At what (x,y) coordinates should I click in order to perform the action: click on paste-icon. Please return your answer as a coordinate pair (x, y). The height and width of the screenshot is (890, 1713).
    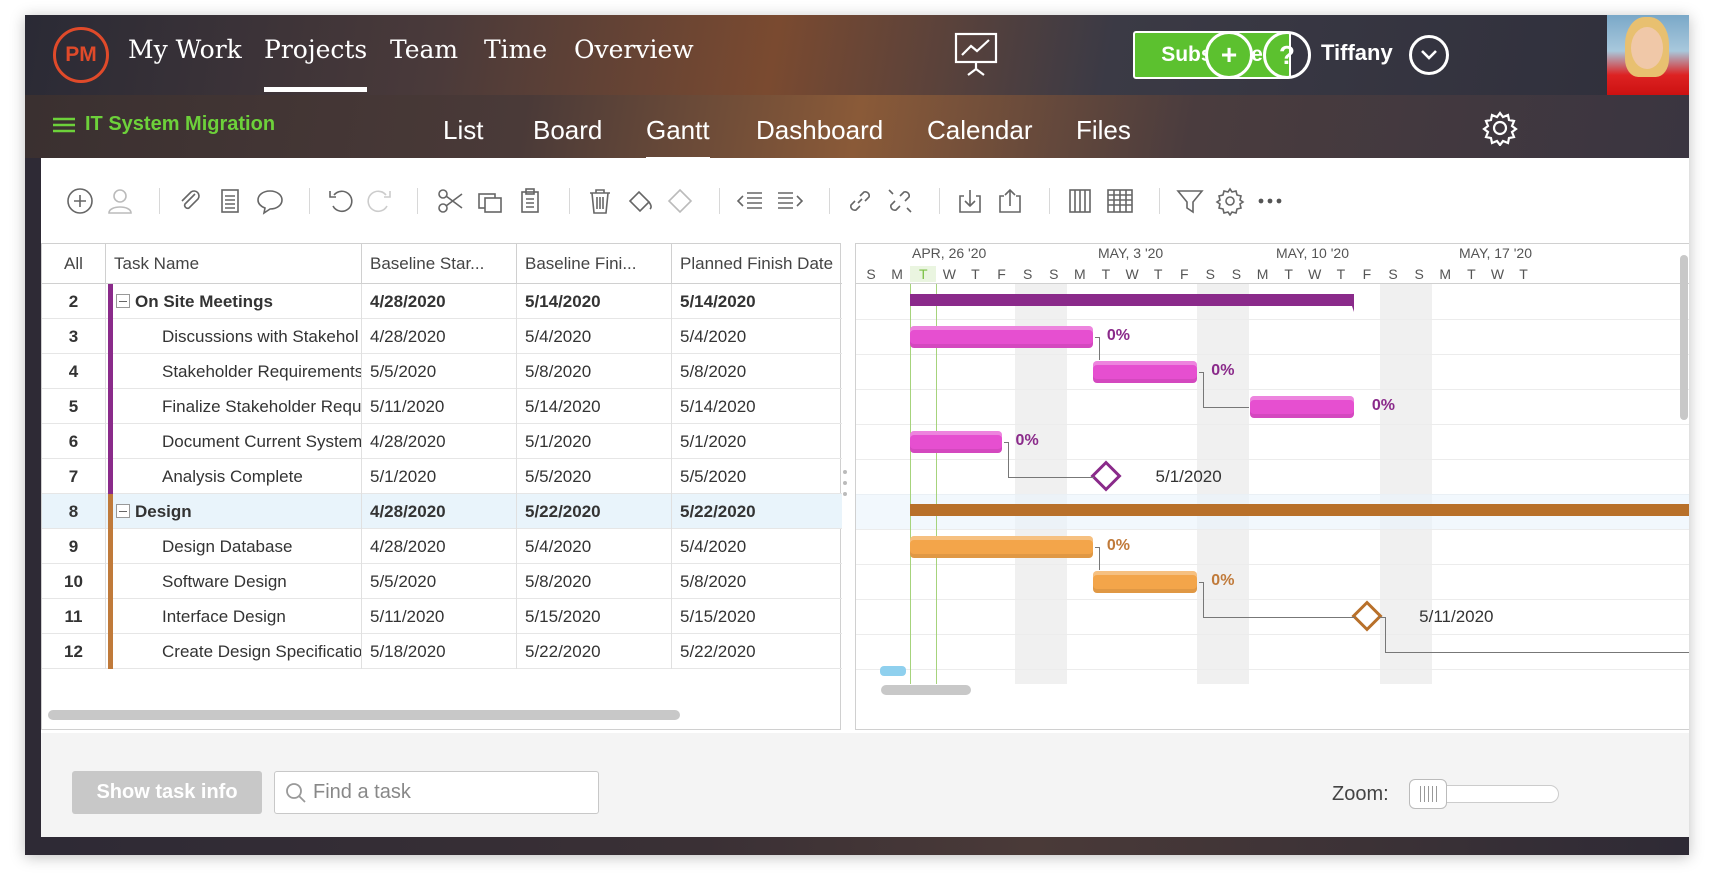
    Looking at the image, I should click on (530, 201).